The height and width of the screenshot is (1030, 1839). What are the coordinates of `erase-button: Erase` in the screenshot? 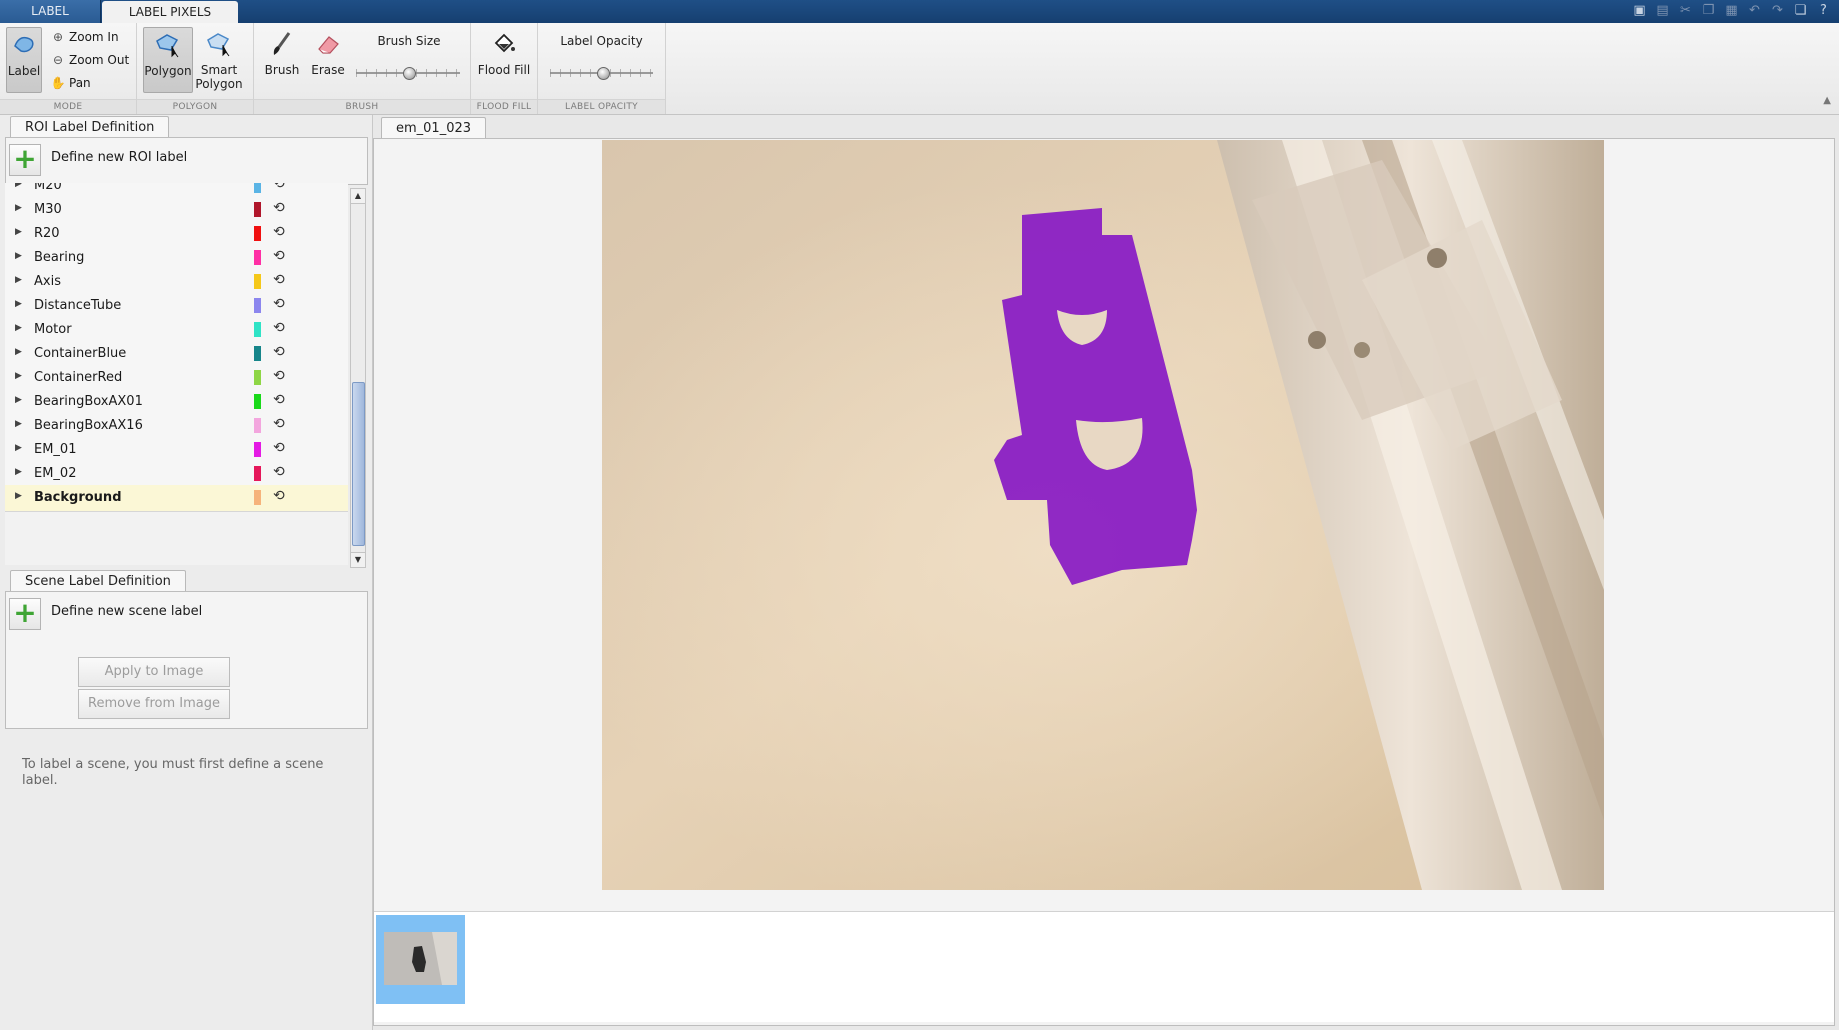 It's located at (328, 59).